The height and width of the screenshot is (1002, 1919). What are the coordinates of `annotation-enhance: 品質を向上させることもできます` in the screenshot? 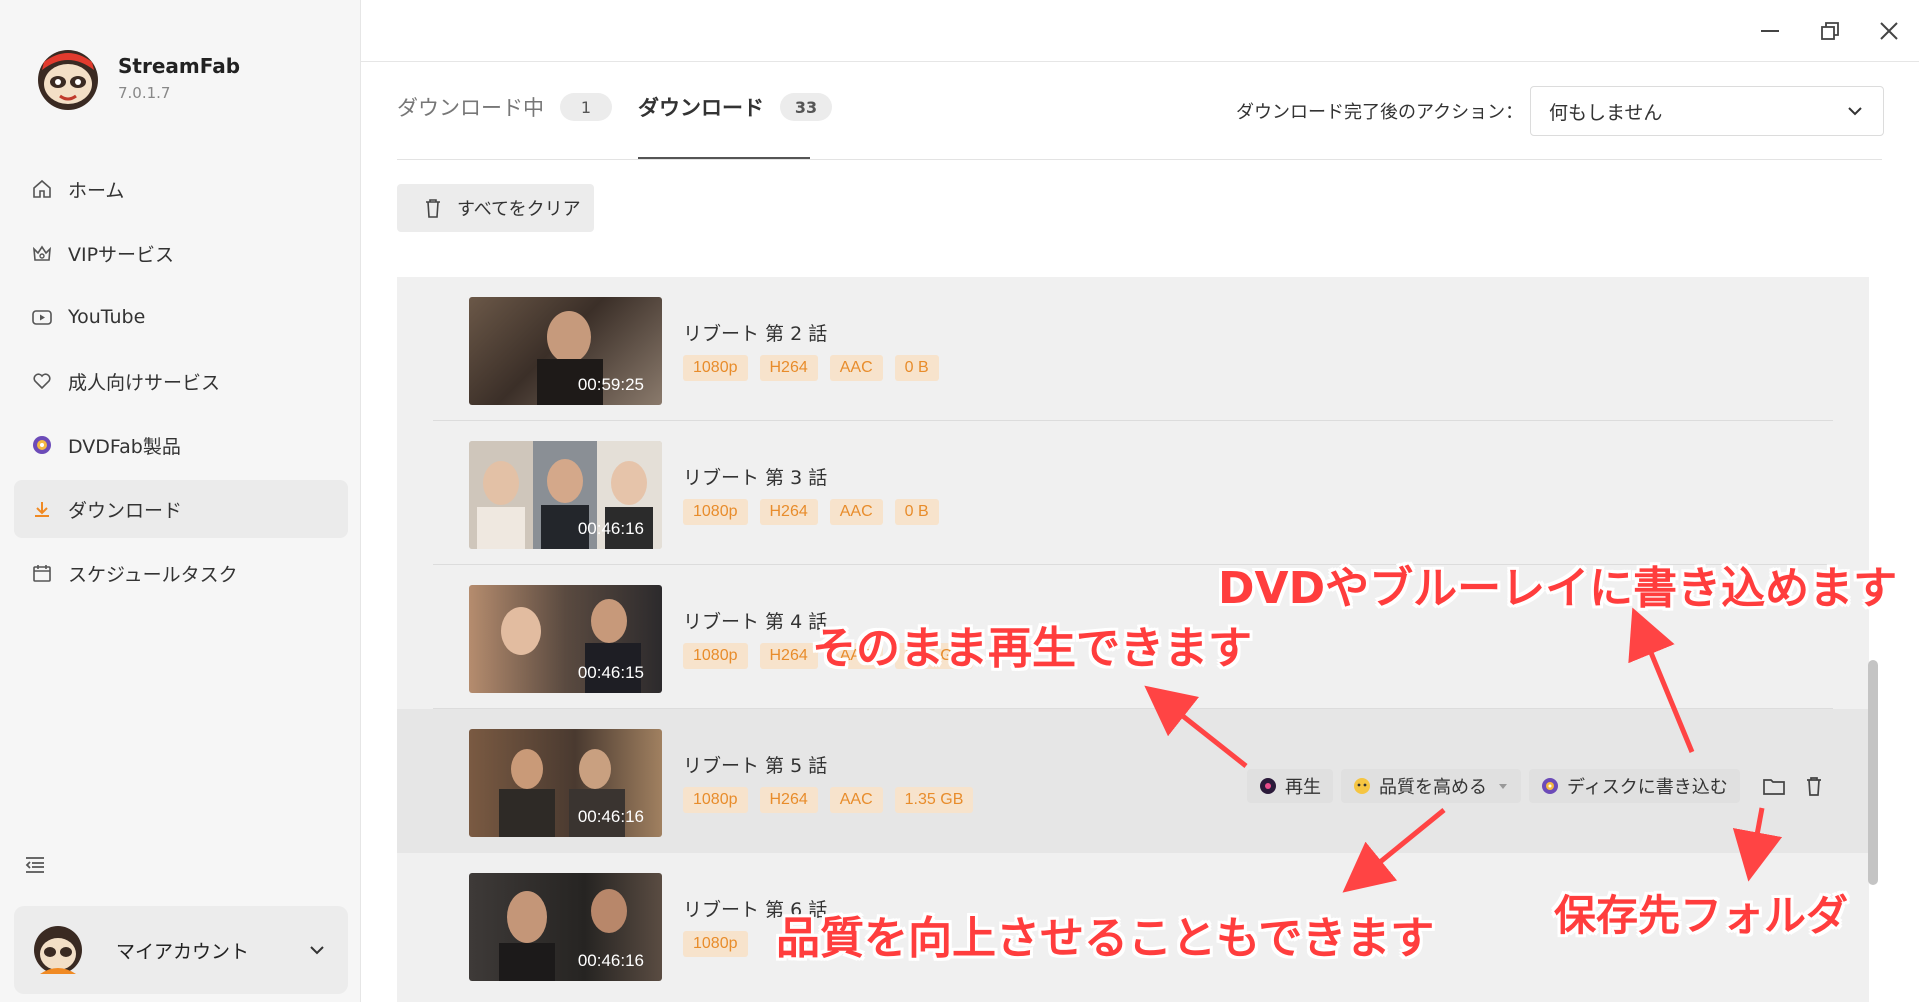 It's located at (1105, 938).